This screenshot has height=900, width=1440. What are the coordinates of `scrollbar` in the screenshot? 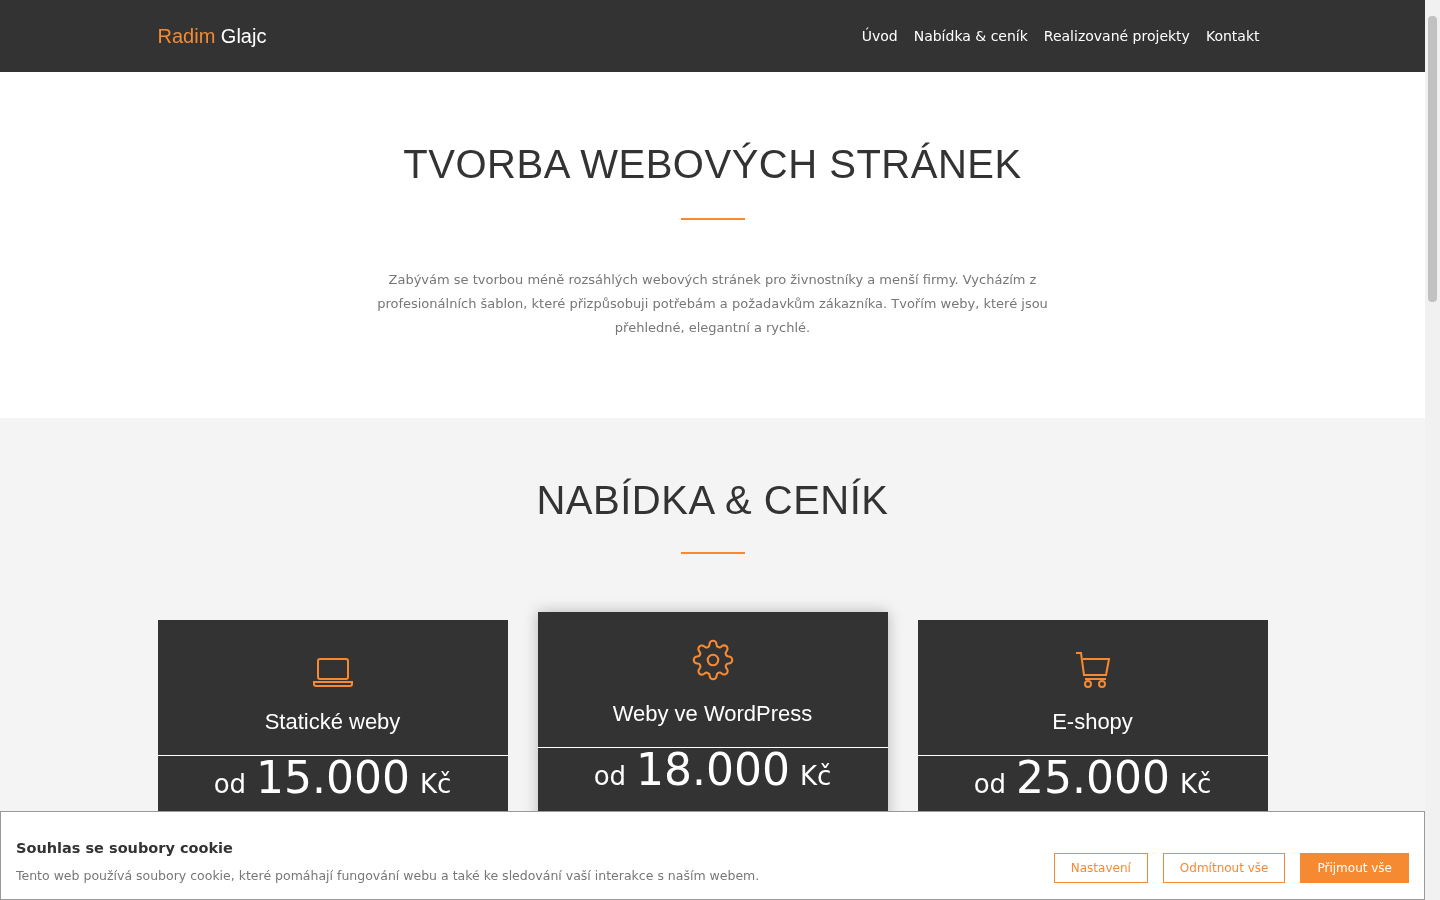 It's located at (1432, 450).